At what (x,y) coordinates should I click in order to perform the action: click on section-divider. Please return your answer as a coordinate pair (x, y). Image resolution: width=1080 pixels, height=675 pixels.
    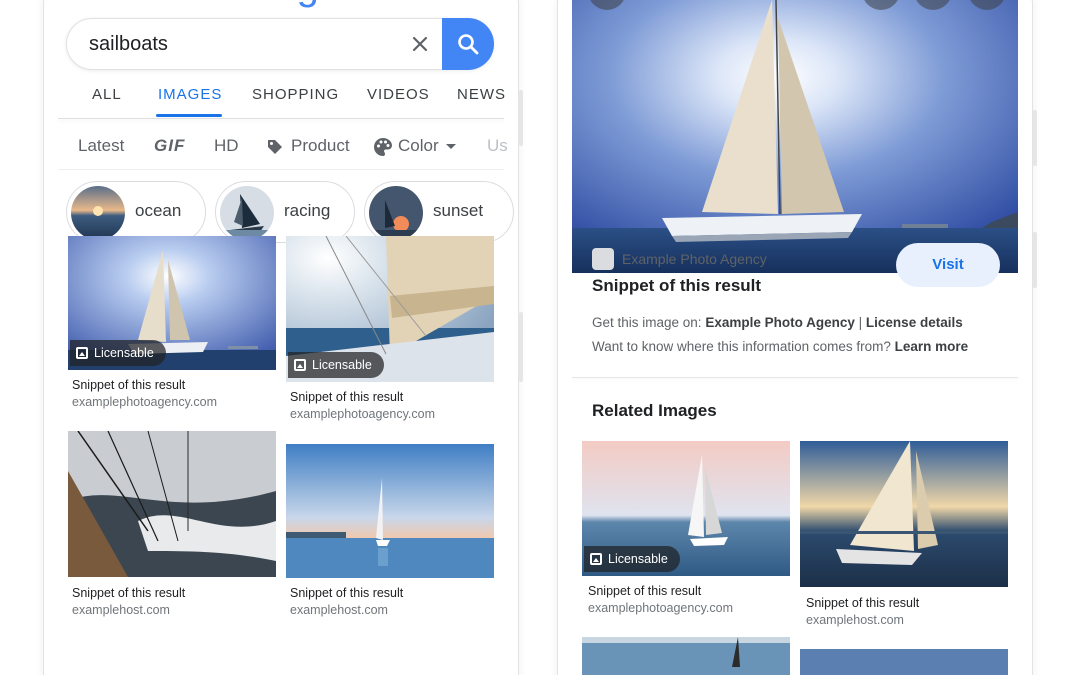
    Looking at the image, I should click on (795, 377).